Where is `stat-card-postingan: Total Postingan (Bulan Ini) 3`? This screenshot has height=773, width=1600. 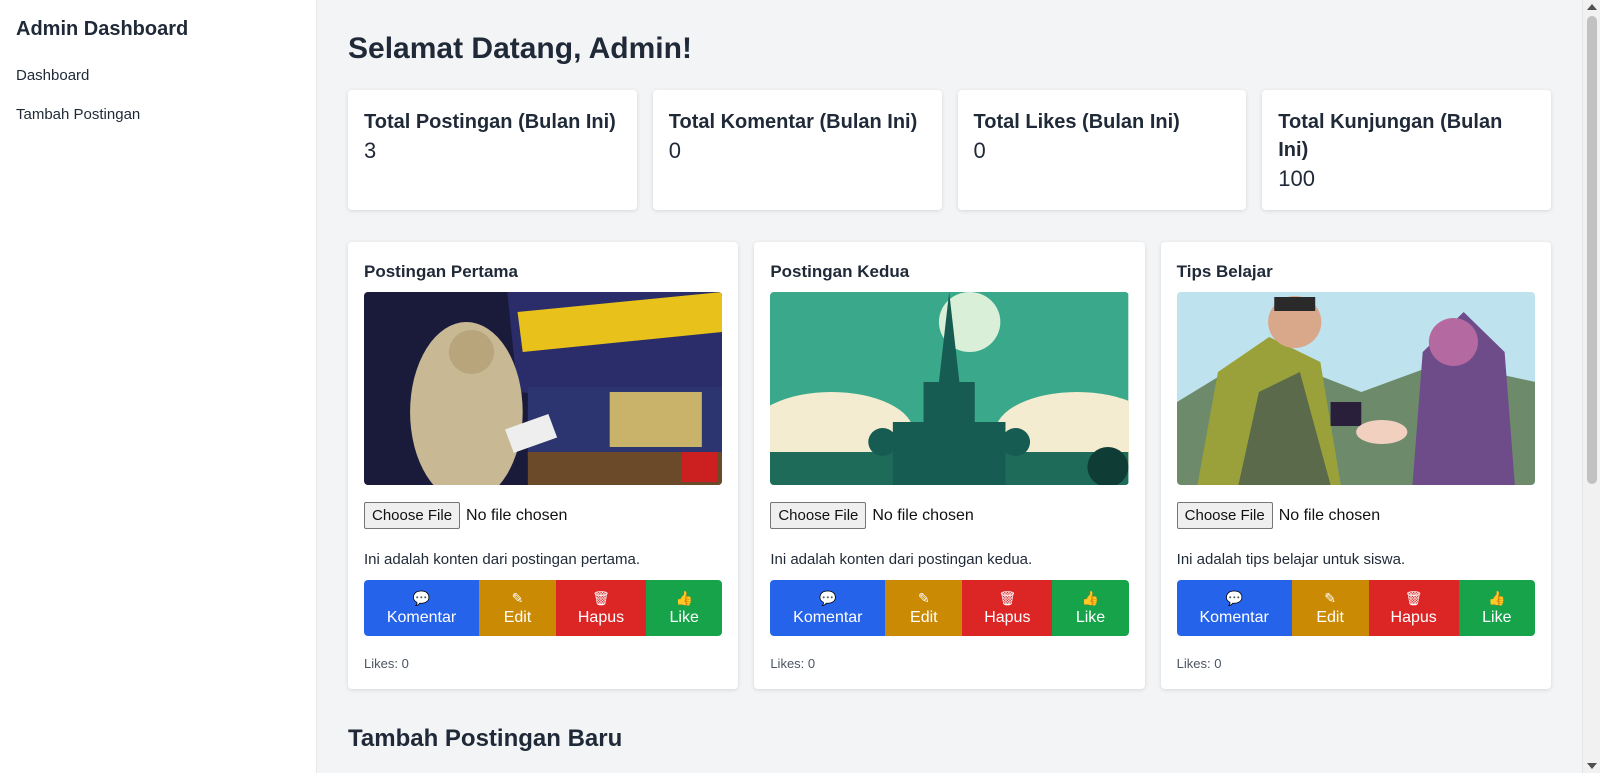
stat-card-postingan: Total Postingan (Bulan Ini) 3 is located at coordinates (492, 150).